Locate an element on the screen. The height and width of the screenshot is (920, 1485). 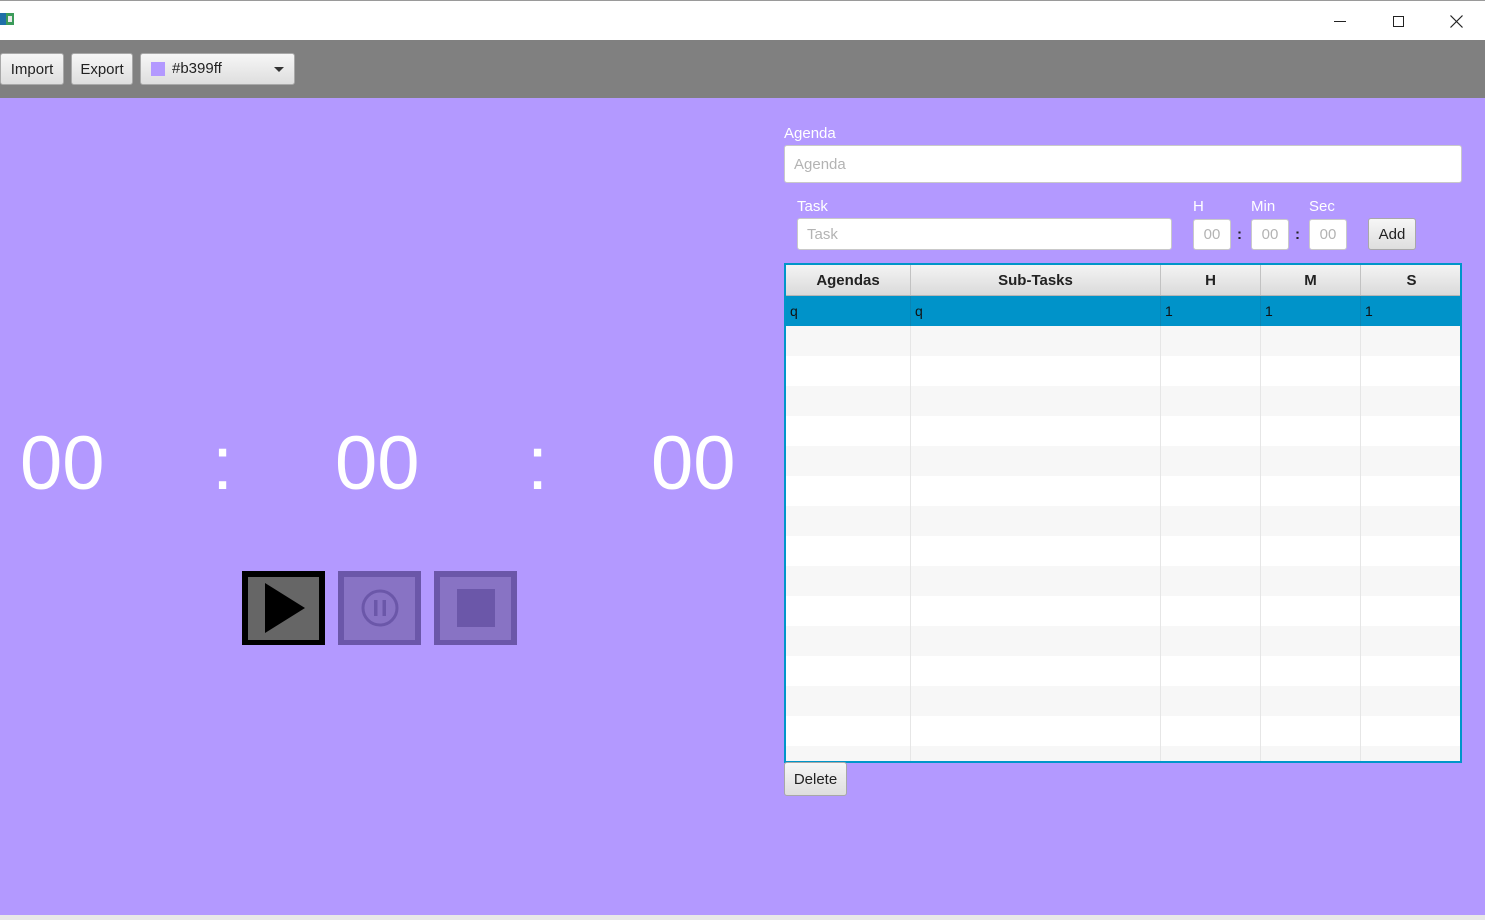
column-header-agendas: Agendas is located at coordinates (848, 280).